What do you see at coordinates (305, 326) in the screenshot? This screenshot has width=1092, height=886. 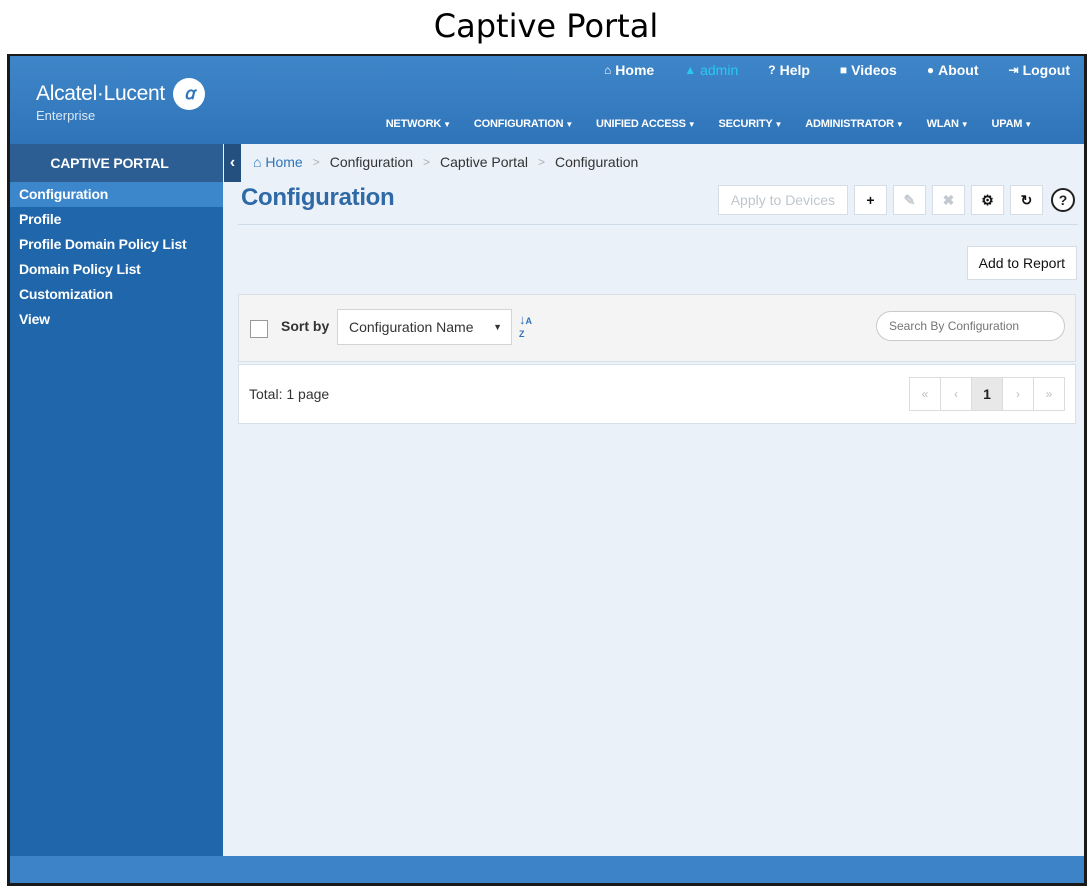 I see `sort-by-label: Sort by` at bounding box center [305, 326].